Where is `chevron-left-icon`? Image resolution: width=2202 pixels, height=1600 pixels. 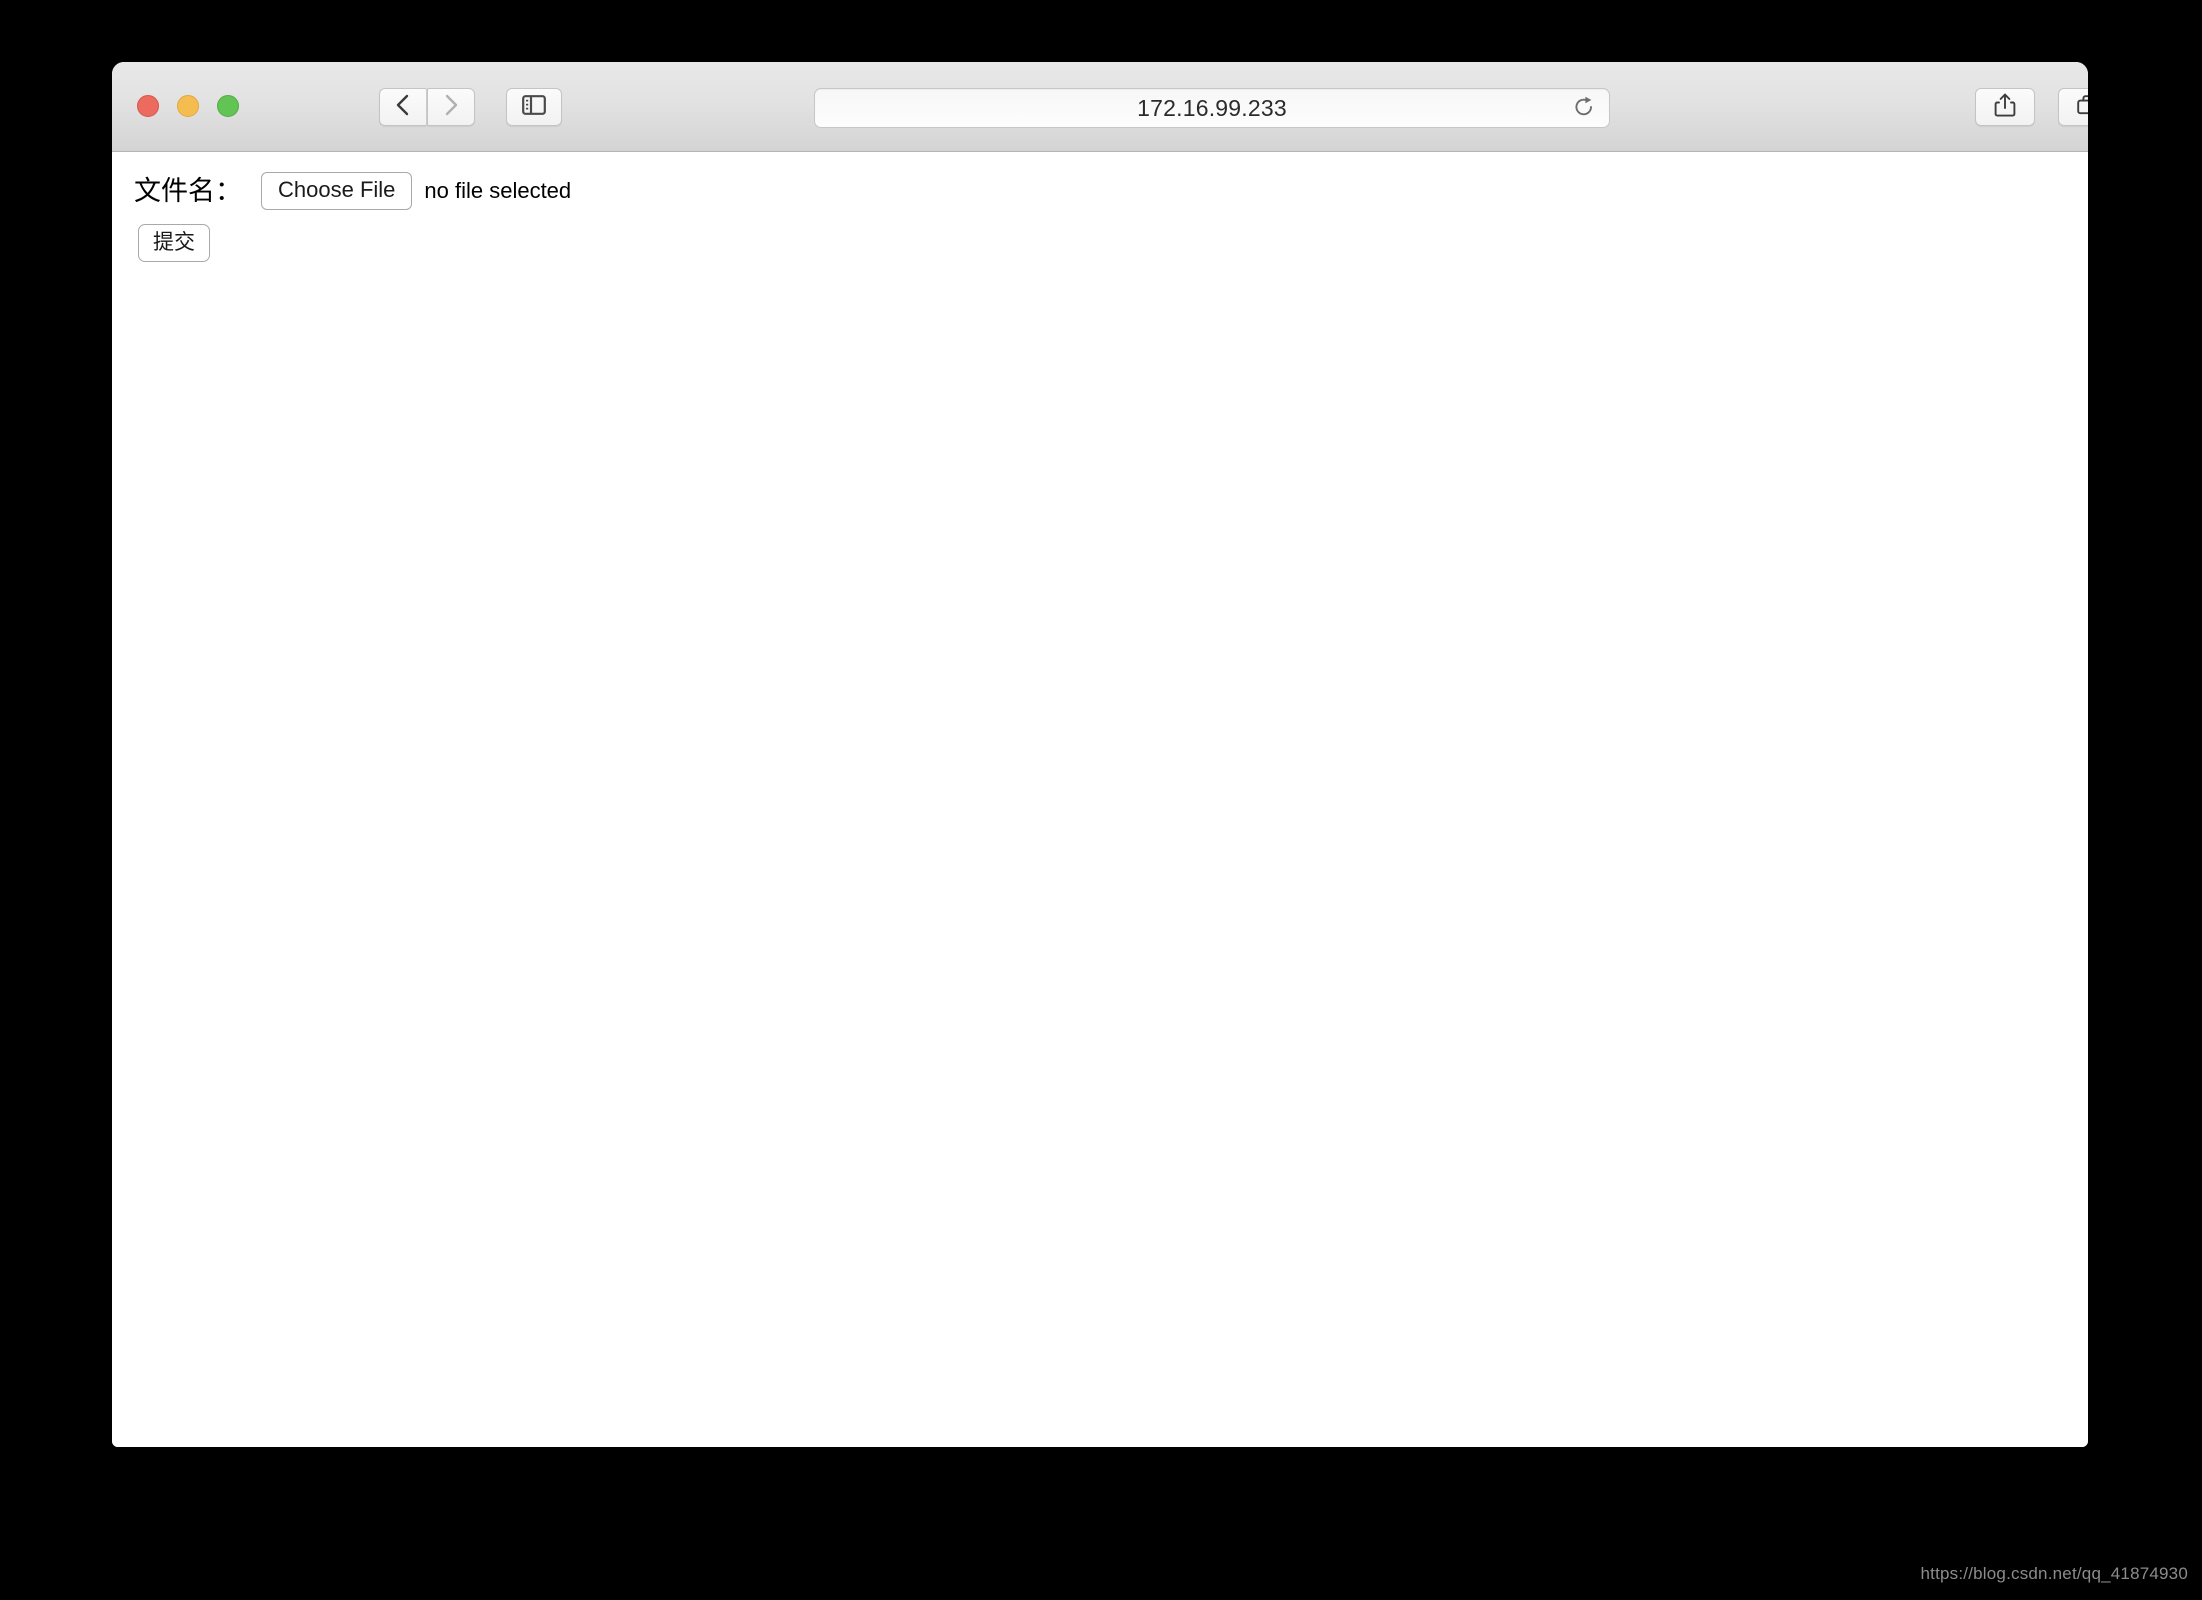
chevron-left-icon is located at coordinates (403, 107).